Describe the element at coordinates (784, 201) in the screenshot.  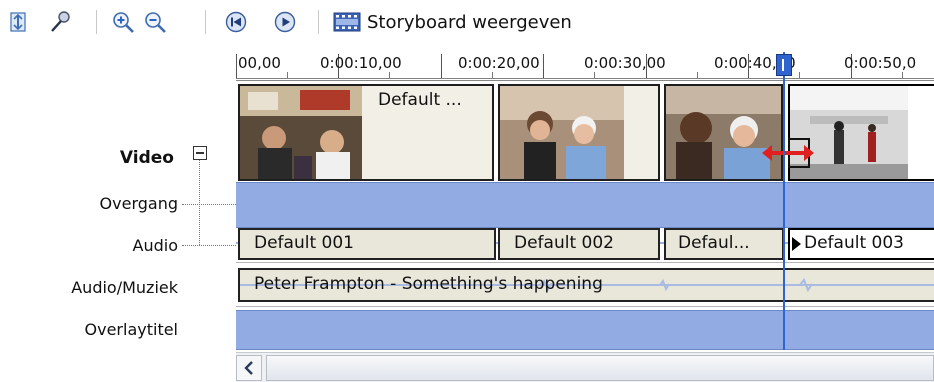
I see `playhead-line` at that location.